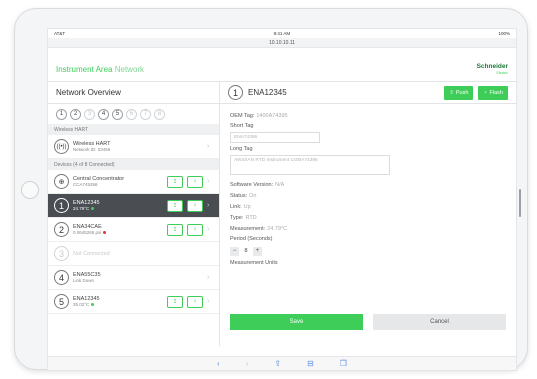 This screenshot has width=537, height=379. Describe the element at coordinates (257, 251) in the screenshot. I see `increment-button: +` at that location.